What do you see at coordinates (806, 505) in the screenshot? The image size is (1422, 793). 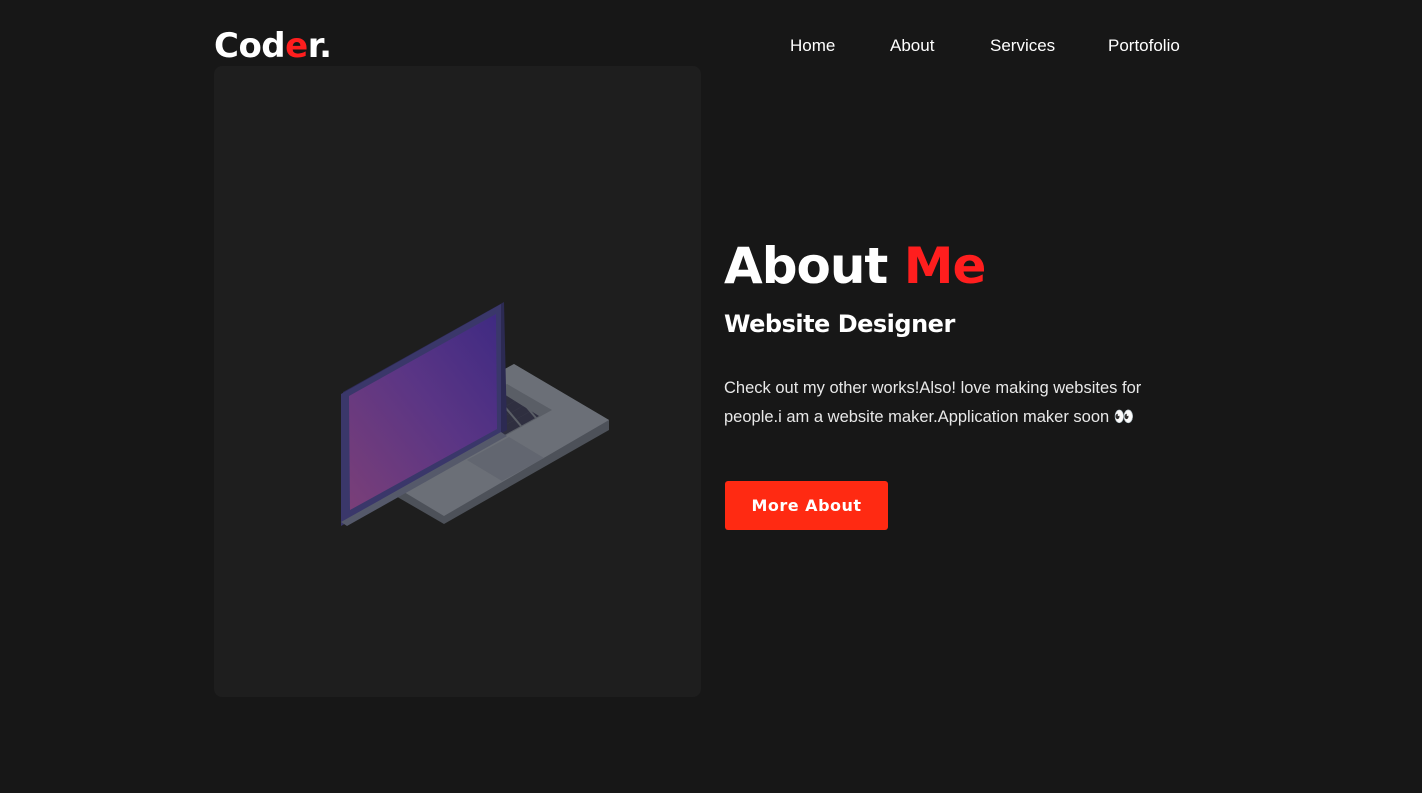 I see `more-about-button: More About` at bounding box center [806, 505].